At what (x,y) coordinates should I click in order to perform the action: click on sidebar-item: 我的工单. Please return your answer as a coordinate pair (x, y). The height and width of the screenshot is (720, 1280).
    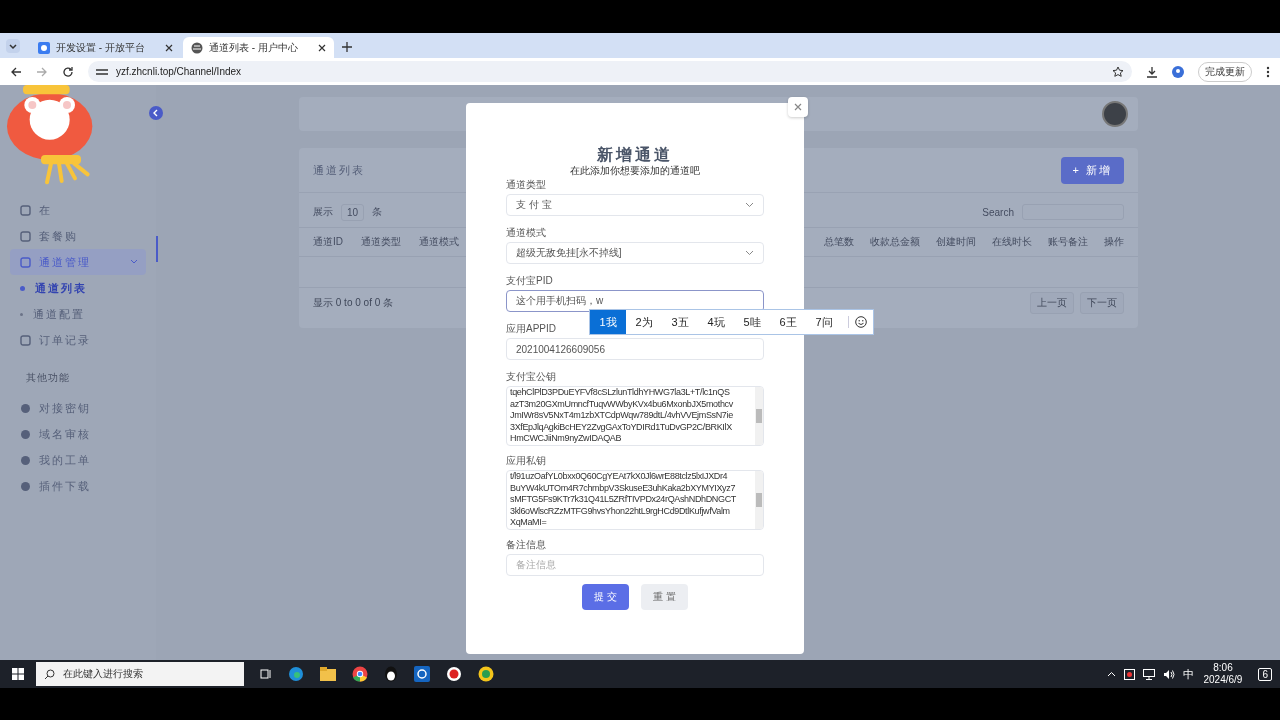
    Looking at the image, I should click on (78, 460).